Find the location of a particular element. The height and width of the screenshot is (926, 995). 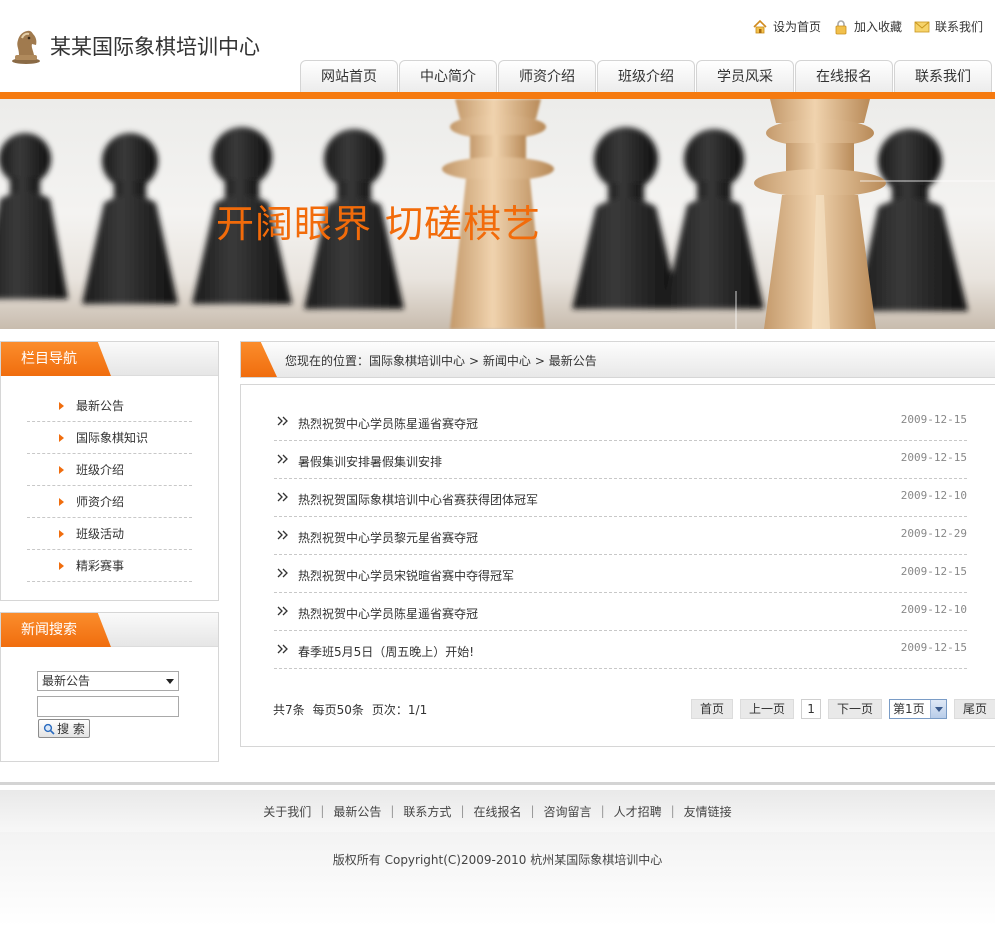

footer-links: 关于我们 | 最新公告 | 联系方式 | 在线报名 | 咨询留言 | 人才招聘 | 友情链接 is located at coordinates (497, 811).